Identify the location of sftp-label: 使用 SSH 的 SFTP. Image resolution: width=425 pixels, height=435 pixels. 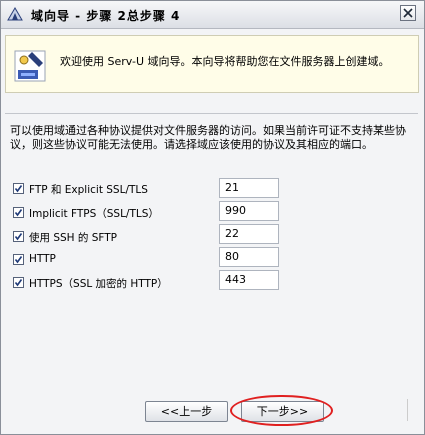
(73, 238).